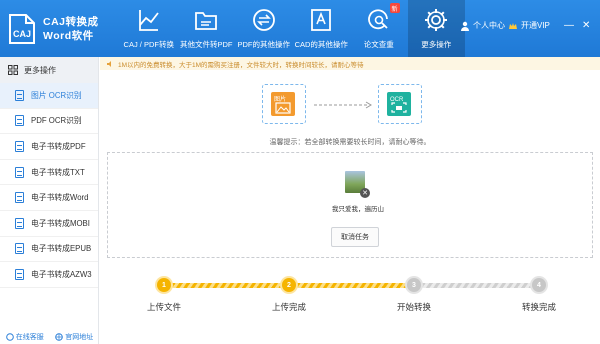 The width and height of the screenshot is (600, 344). What do you see at coordinates (350, 298) in the screenshot?
I see `progress-steps: 1 2 3 4 上传文件 上传完成 开始转换 转换完成` at bounding box center [350, 298].